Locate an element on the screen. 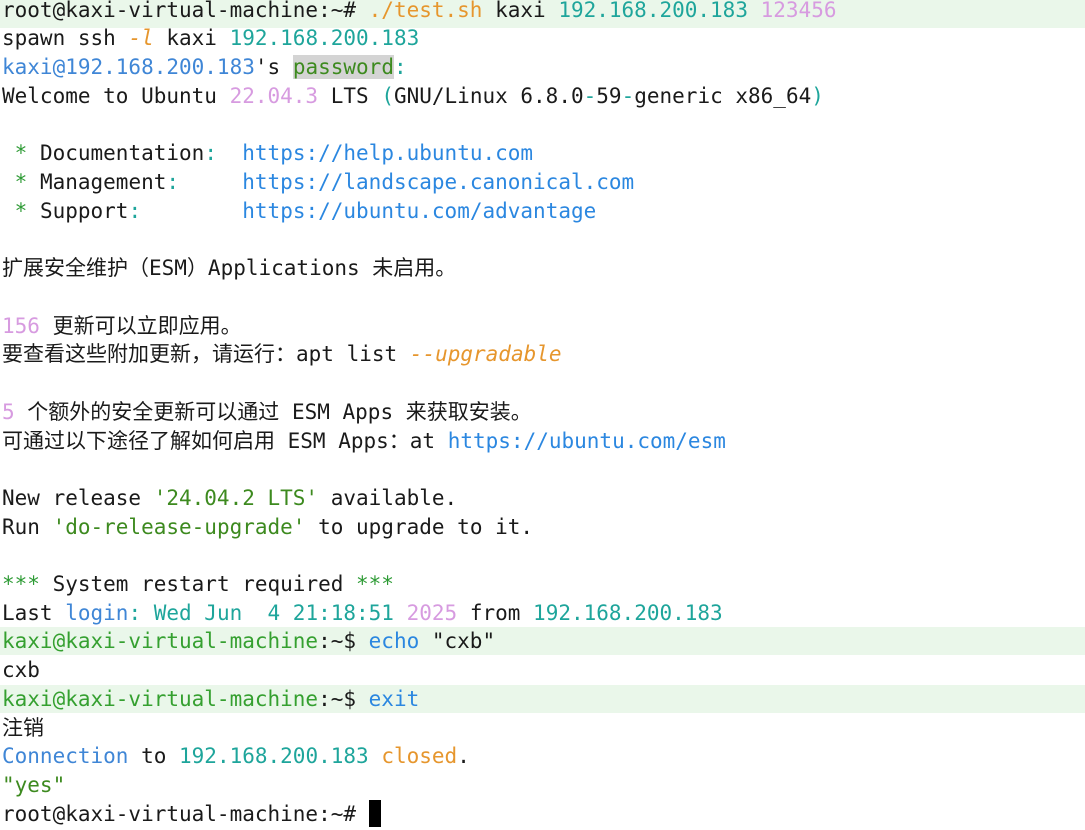 Image resolution: width=1085 pixels, height=830 pixels. terminal-line-esm-updates: 5 个额外的安全更新可以通过 ESM Apps 来获取安装。 is located at coordinates (267, 412).